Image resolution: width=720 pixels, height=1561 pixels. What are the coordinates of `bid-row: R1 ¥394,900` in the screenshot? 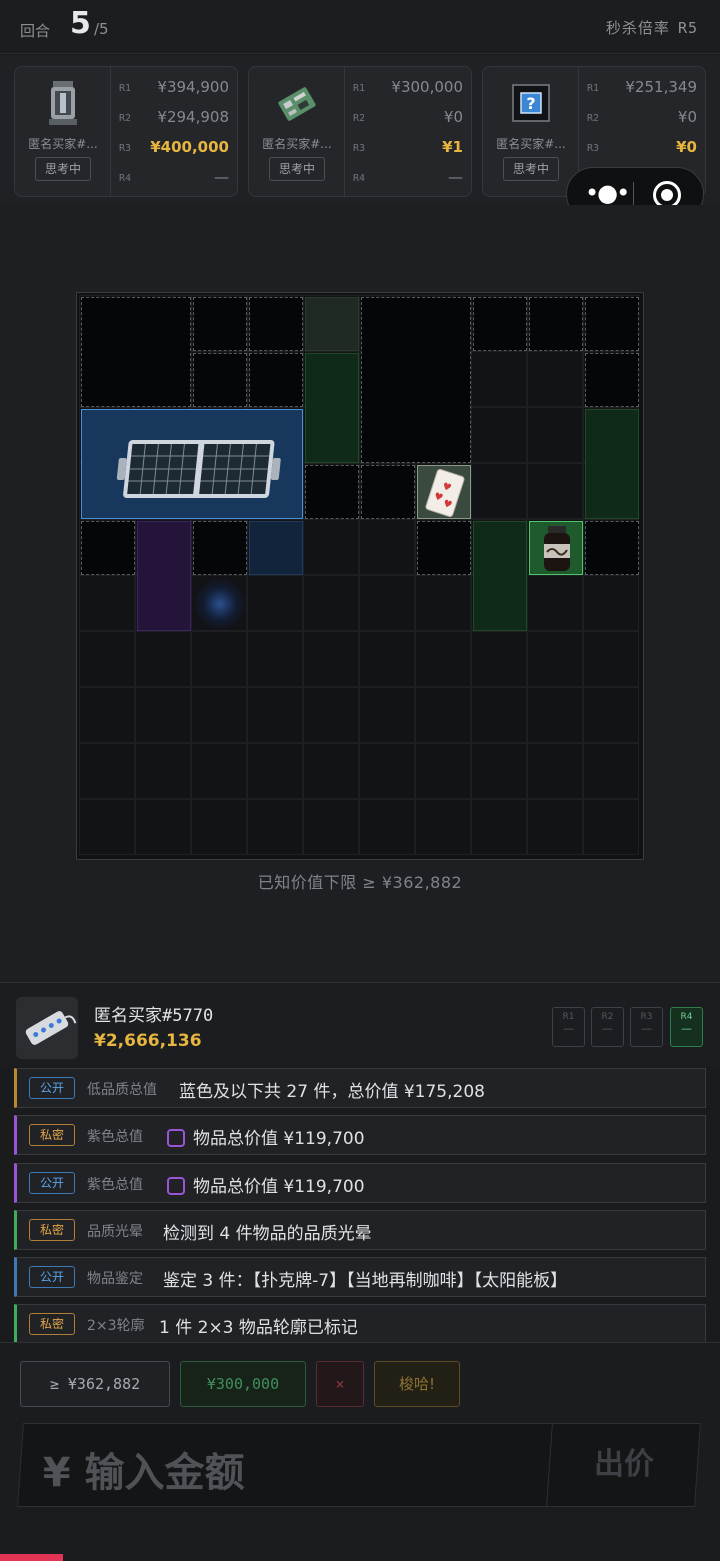 It's located at (176, 90).